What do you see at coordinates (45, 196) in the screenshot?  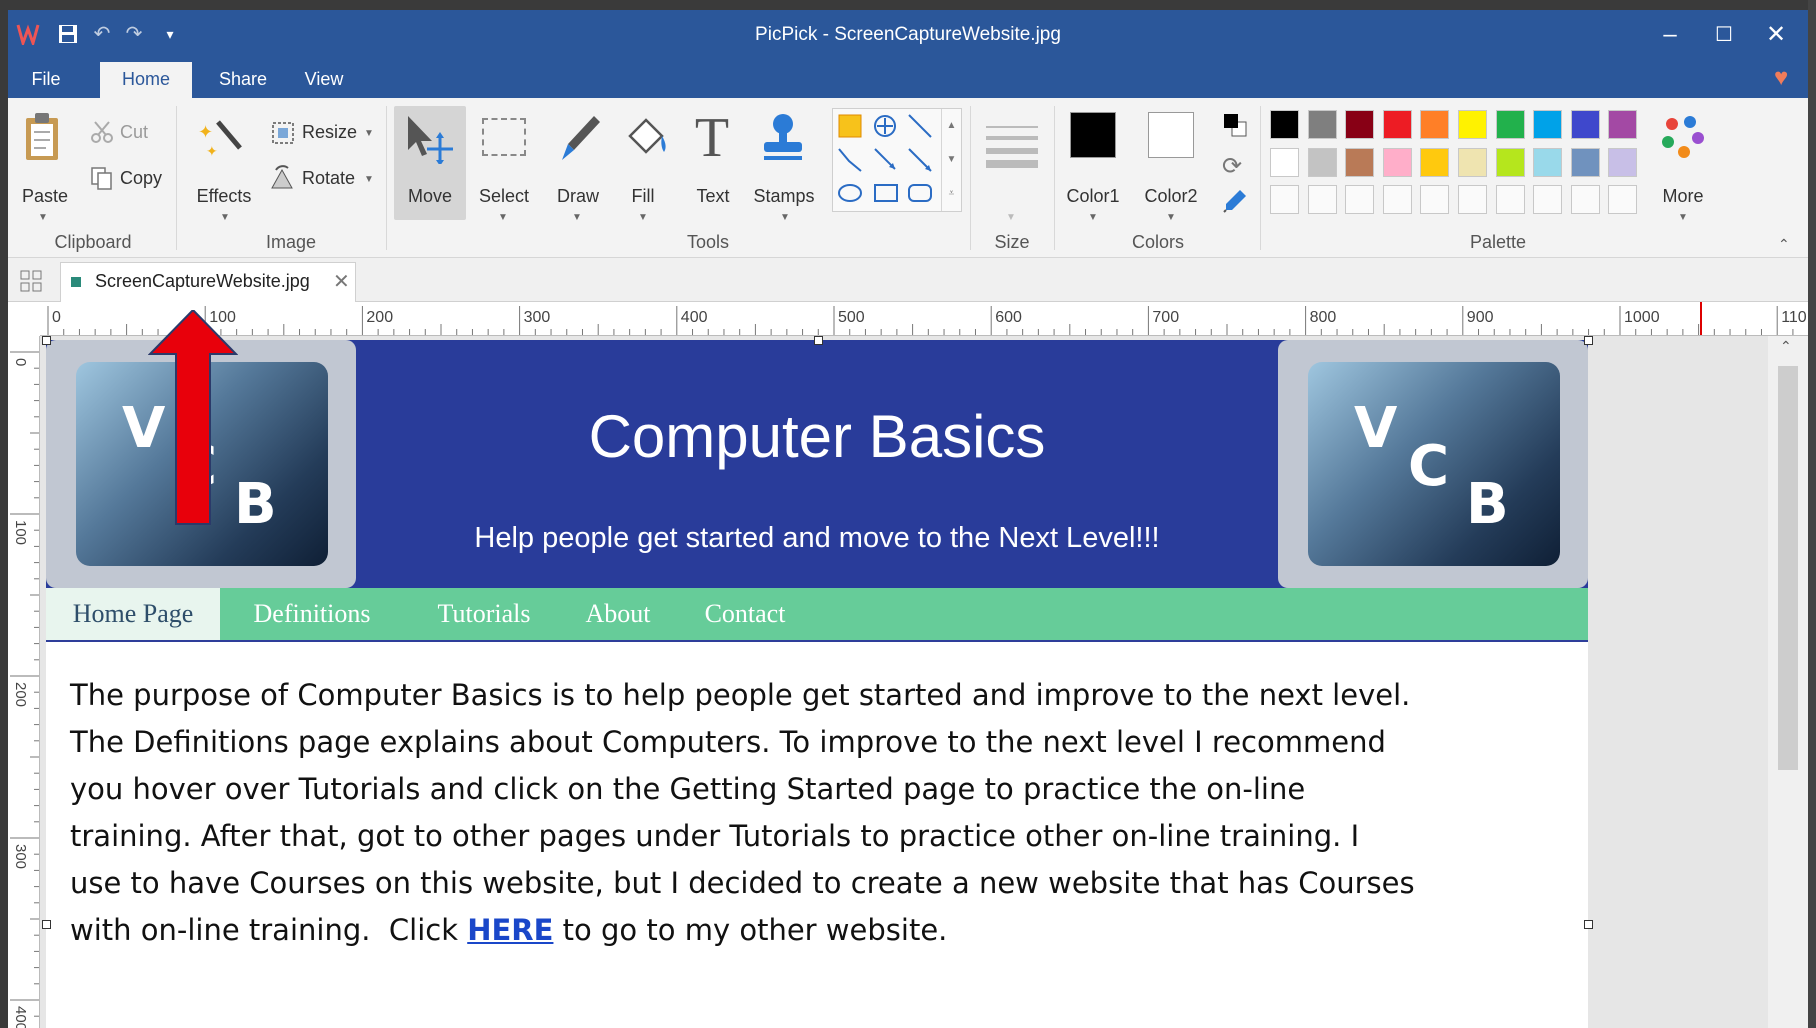 I see `paste-button: Paste` at bounding box center [45, 196].